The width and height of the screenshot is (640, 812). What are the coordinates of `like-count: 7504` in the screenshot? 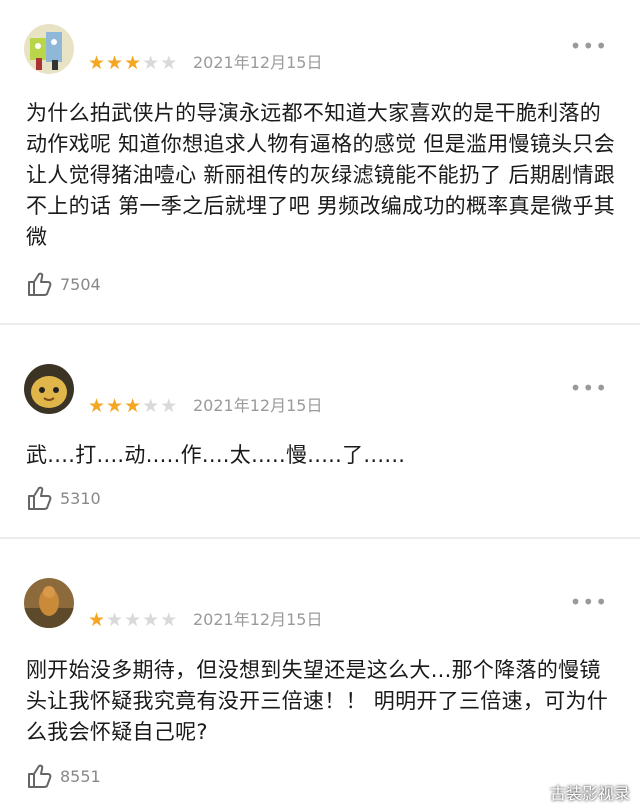 It's located at (80, 284).